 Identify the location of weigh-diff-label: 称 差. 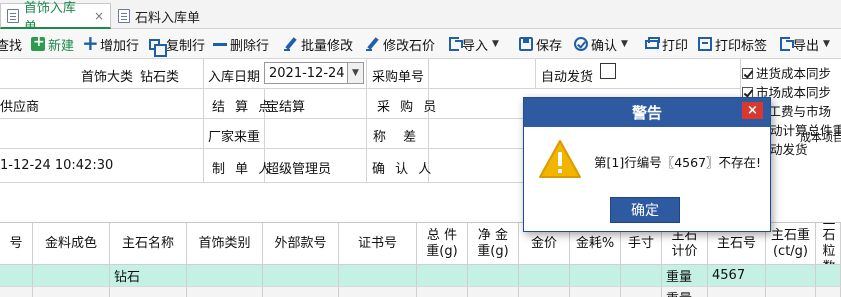
(395, 137).